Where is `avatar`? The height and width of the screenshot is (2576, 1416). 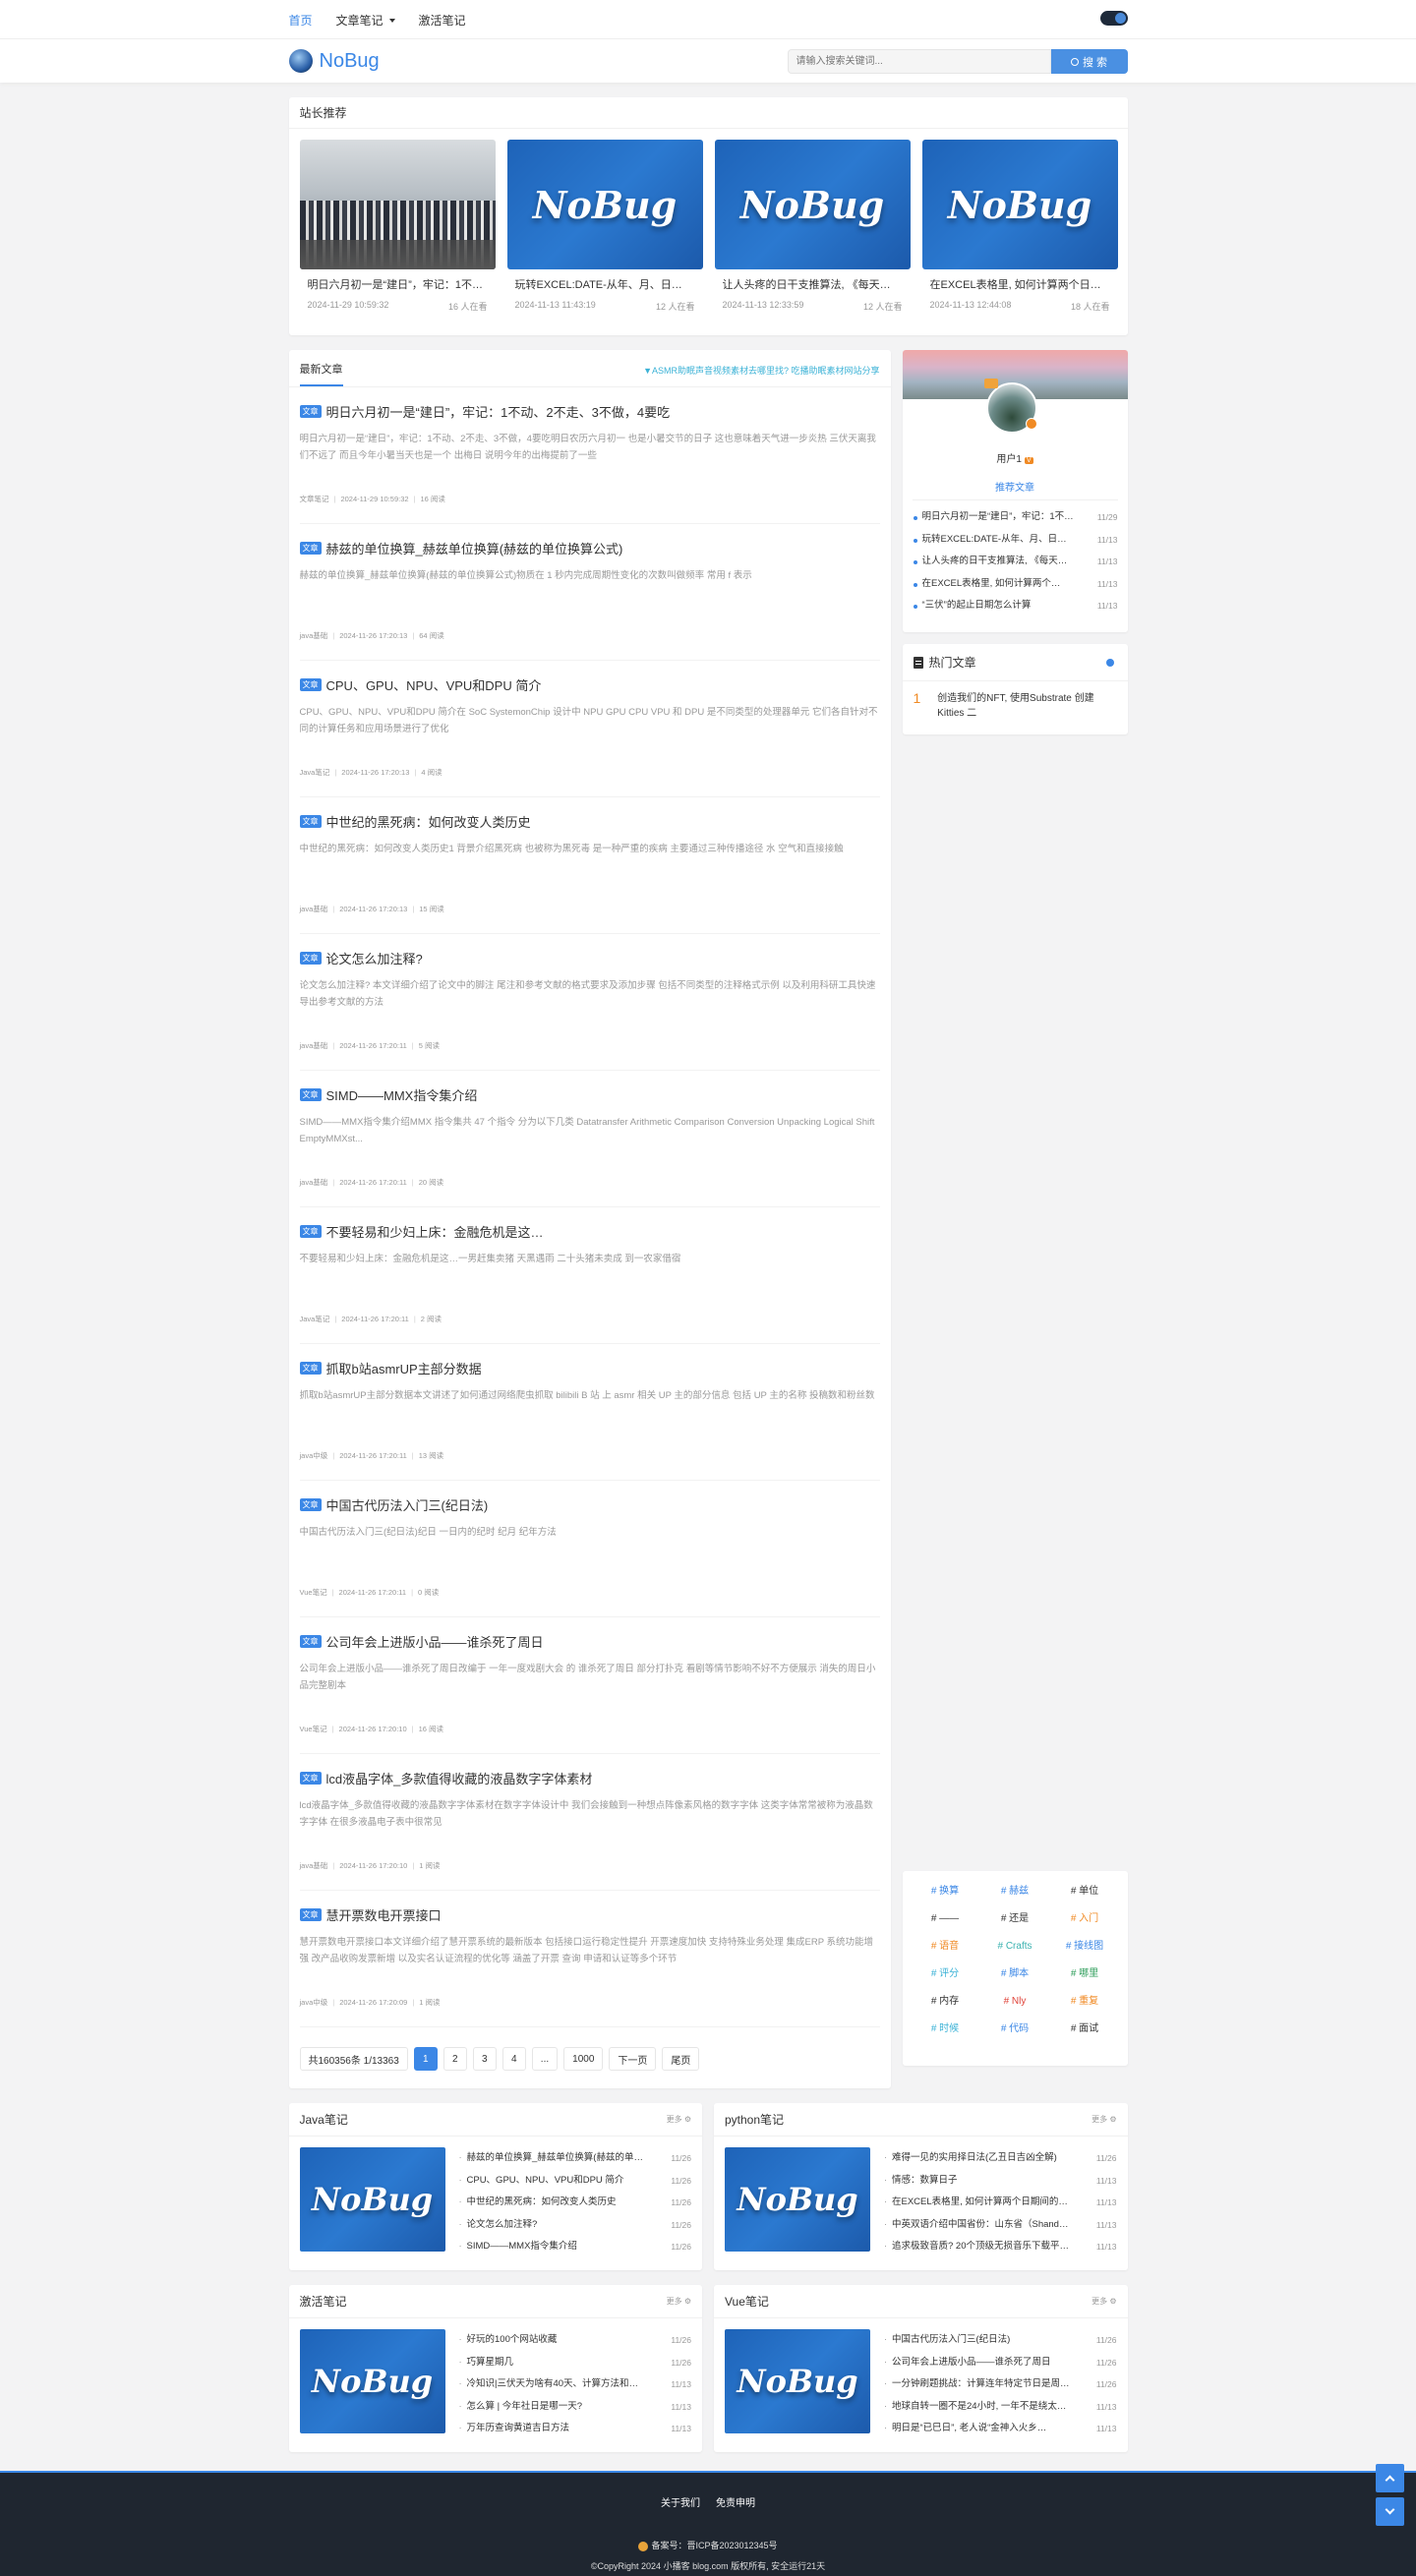 avatar is located at coordinates (1010, 406).